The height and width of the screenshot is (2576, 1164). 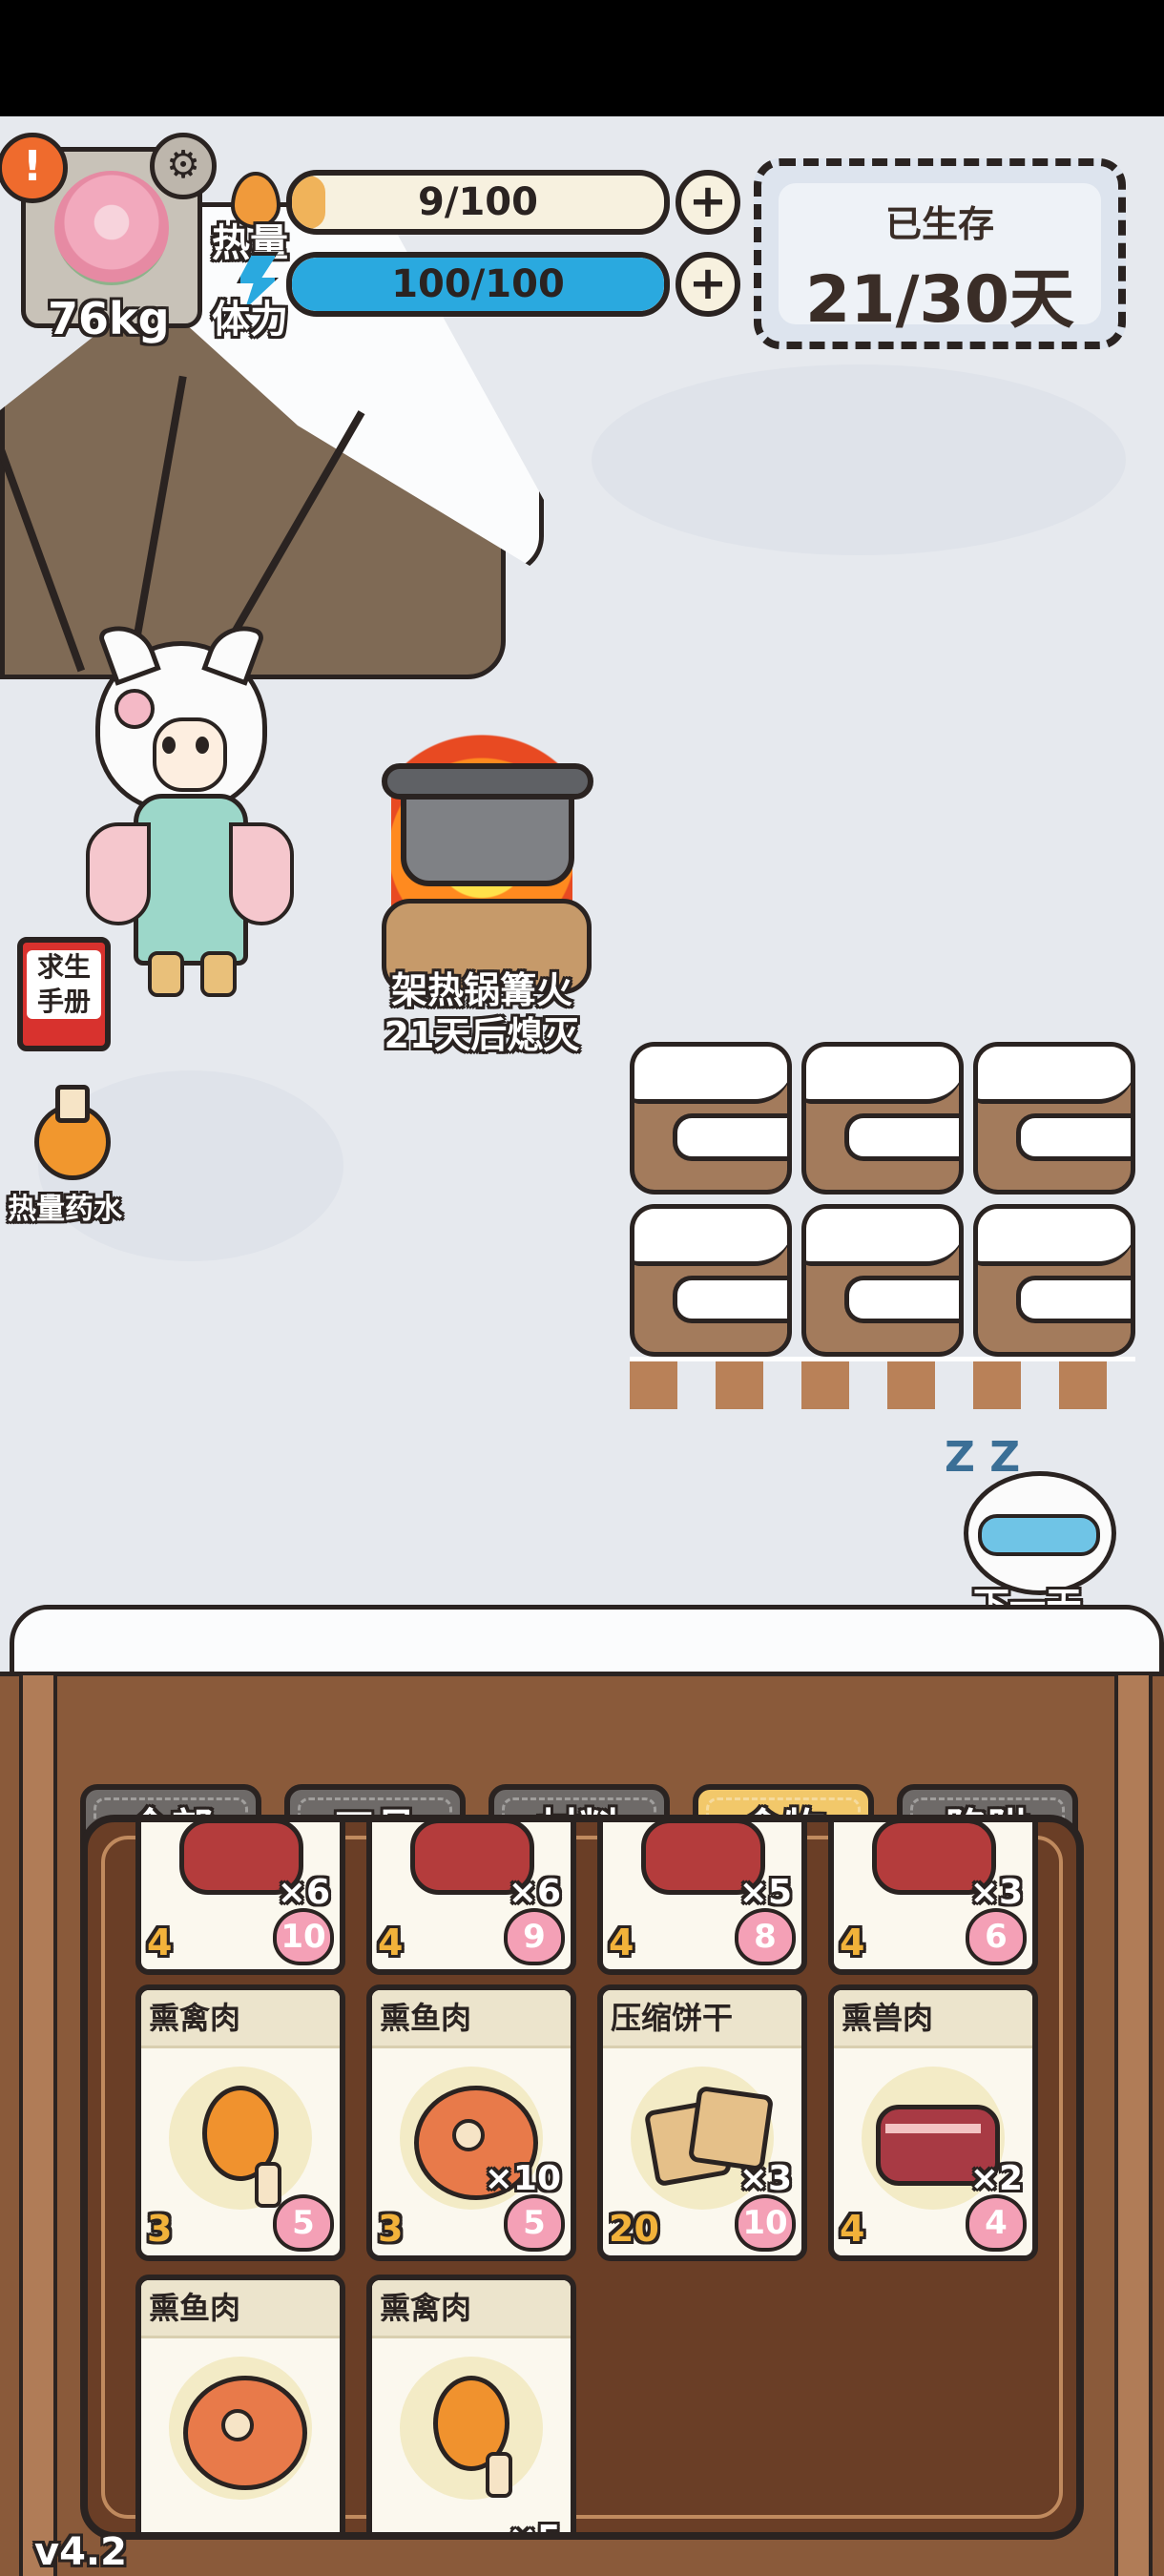 I want to click on food-card-smoked-poultry: 熏禽肉 3 5, so click(x=240, y=2122).